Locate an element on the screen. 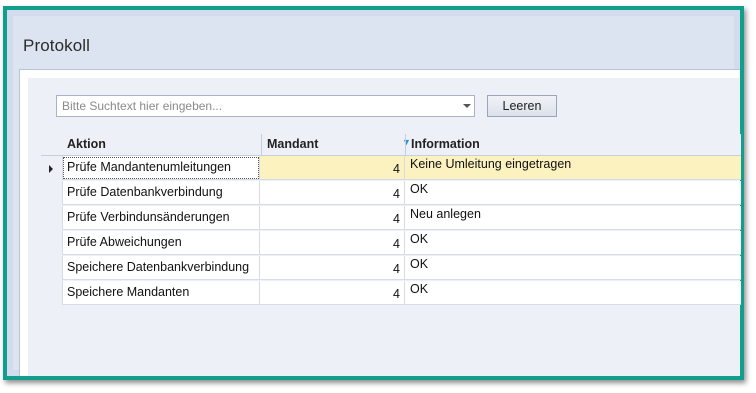  table-row: Speichere Datenbankverbindung 4 OK is located at coordinates (391, 268).